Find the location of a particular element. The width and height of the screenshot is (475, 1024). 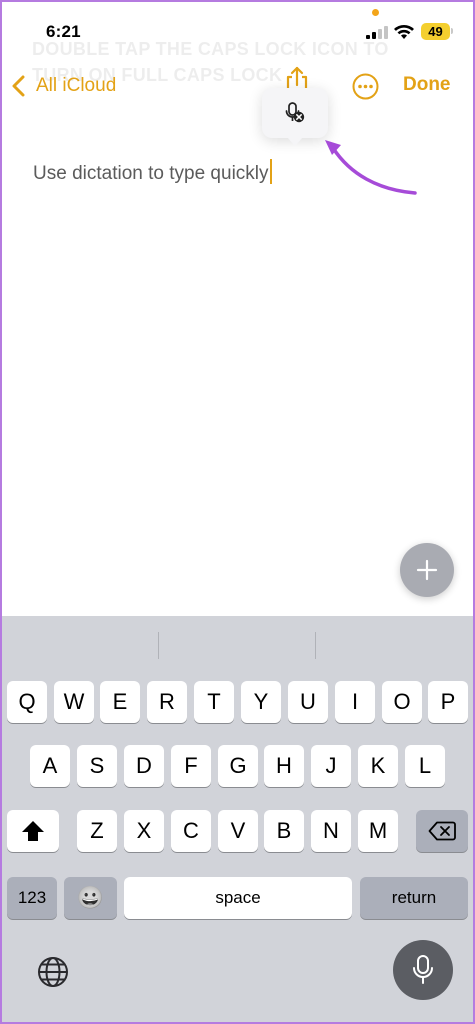

back-button: All iCloud is located at coordinates (63, 86).